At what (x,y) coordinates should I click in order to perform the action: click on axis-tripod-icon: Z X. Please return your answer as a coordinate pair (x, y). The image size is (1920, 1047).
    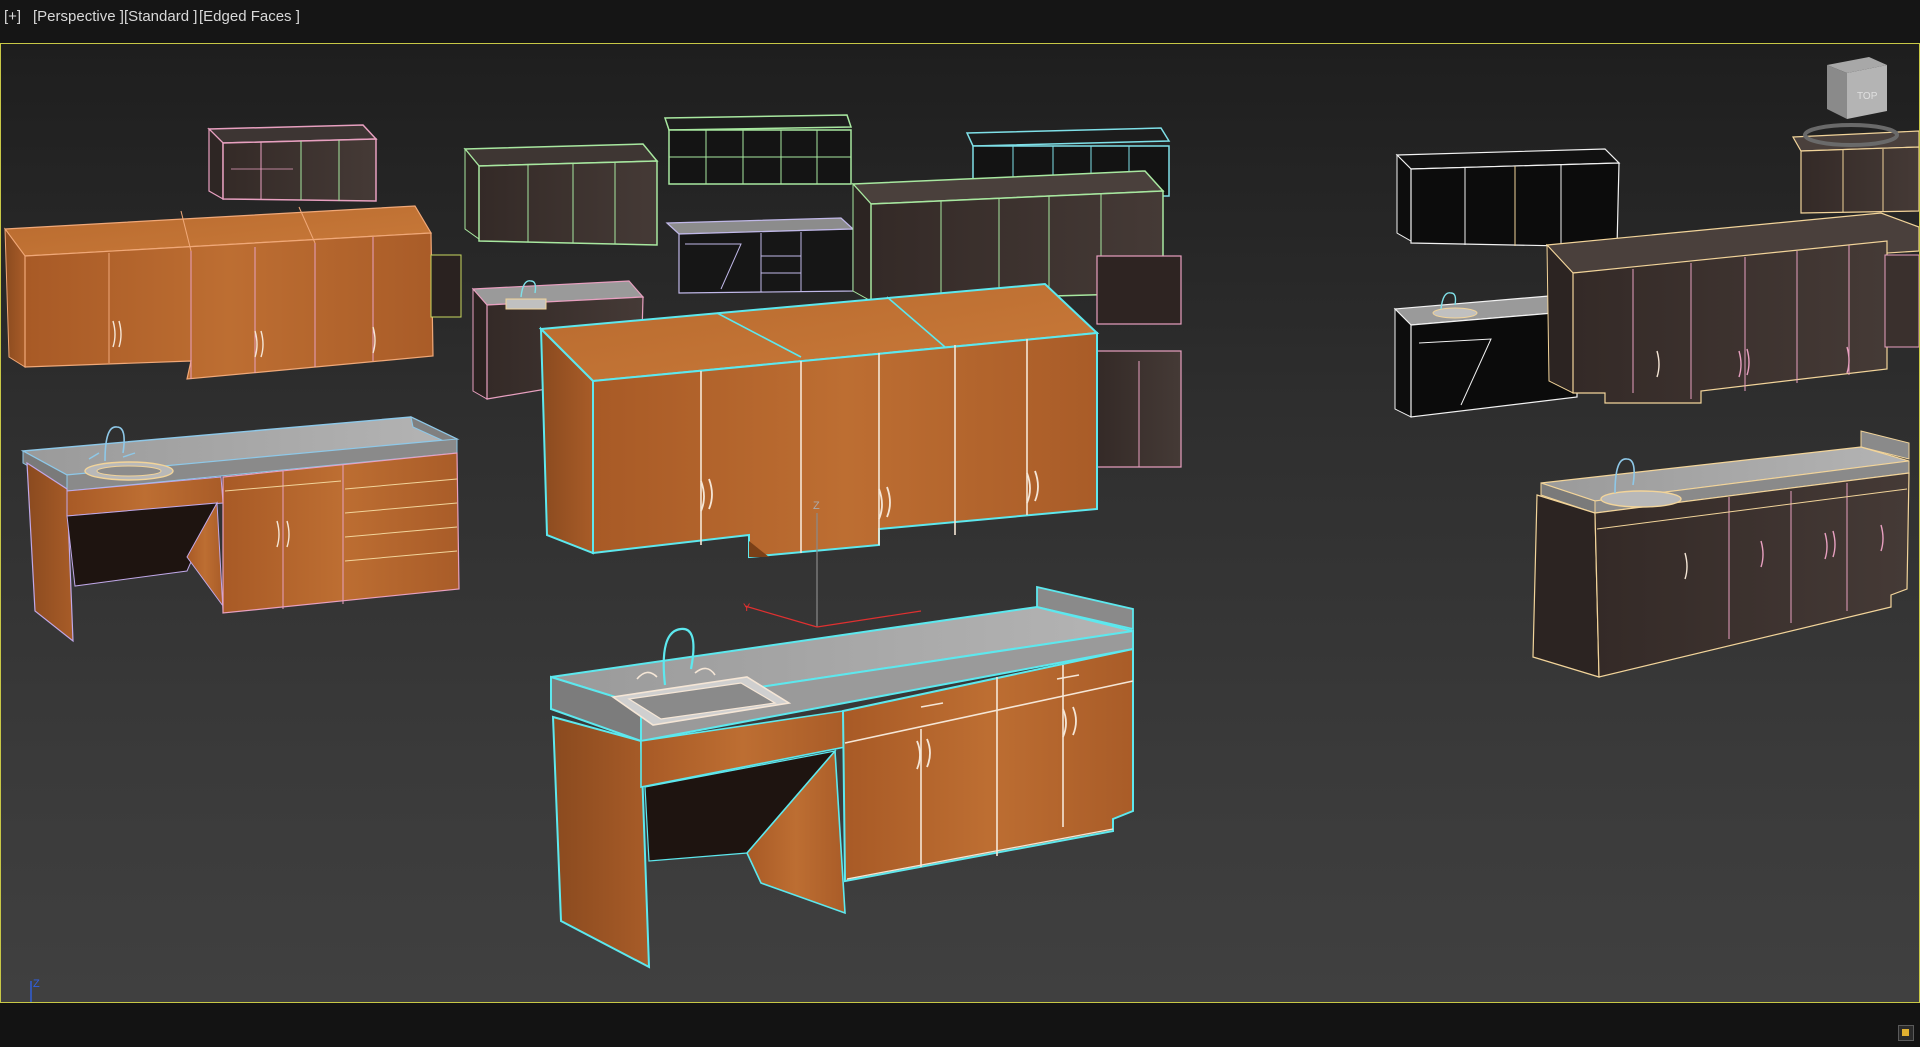
    Looking at the image, I should click on (35, 990).